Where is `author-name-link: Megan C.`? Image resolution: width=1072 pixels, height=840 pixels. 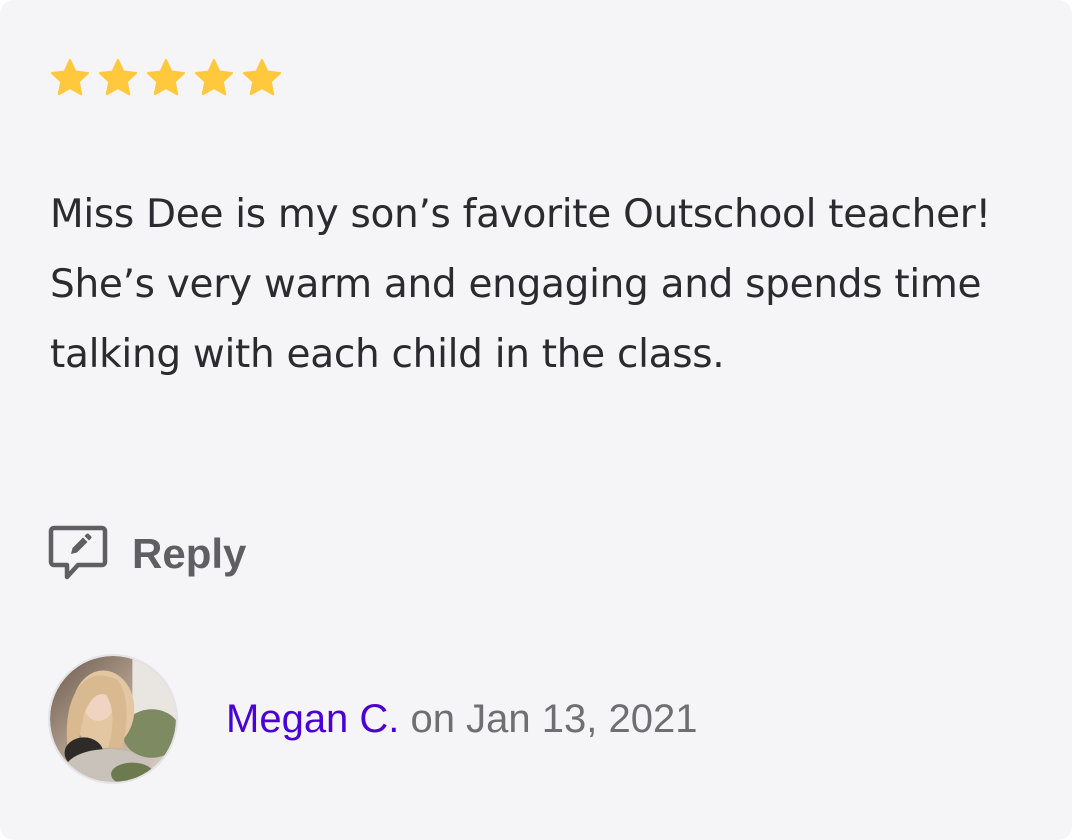
author-name-link: Megan C. is located at coordinates (312, 719).